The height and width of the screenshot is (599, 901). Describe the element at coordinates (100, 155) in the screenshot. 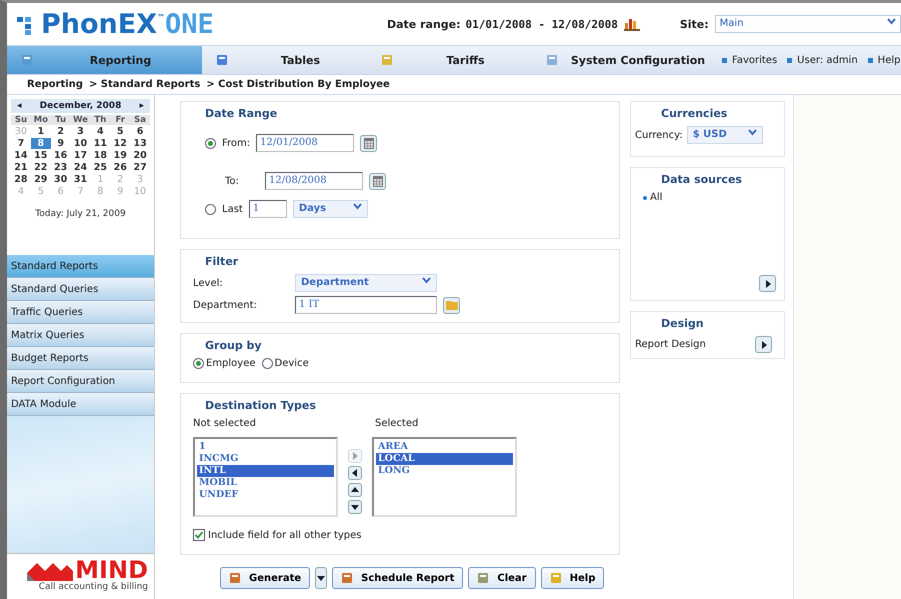

I see `calendar-day: 18` at that location.